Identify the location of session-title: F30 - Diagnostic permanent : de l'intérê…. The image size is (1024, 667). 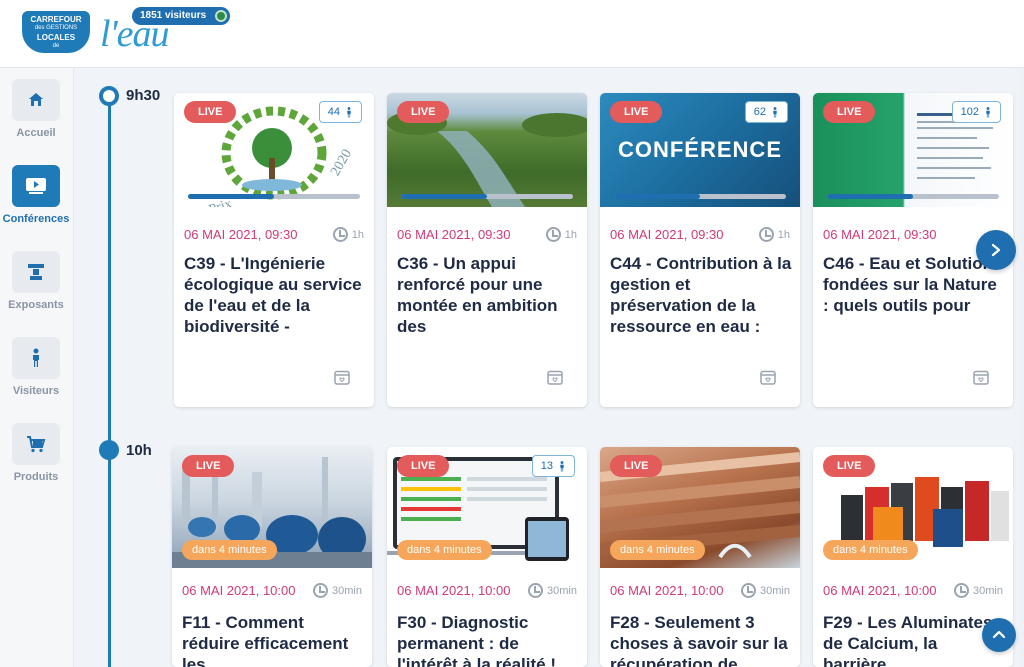
(476, 640).